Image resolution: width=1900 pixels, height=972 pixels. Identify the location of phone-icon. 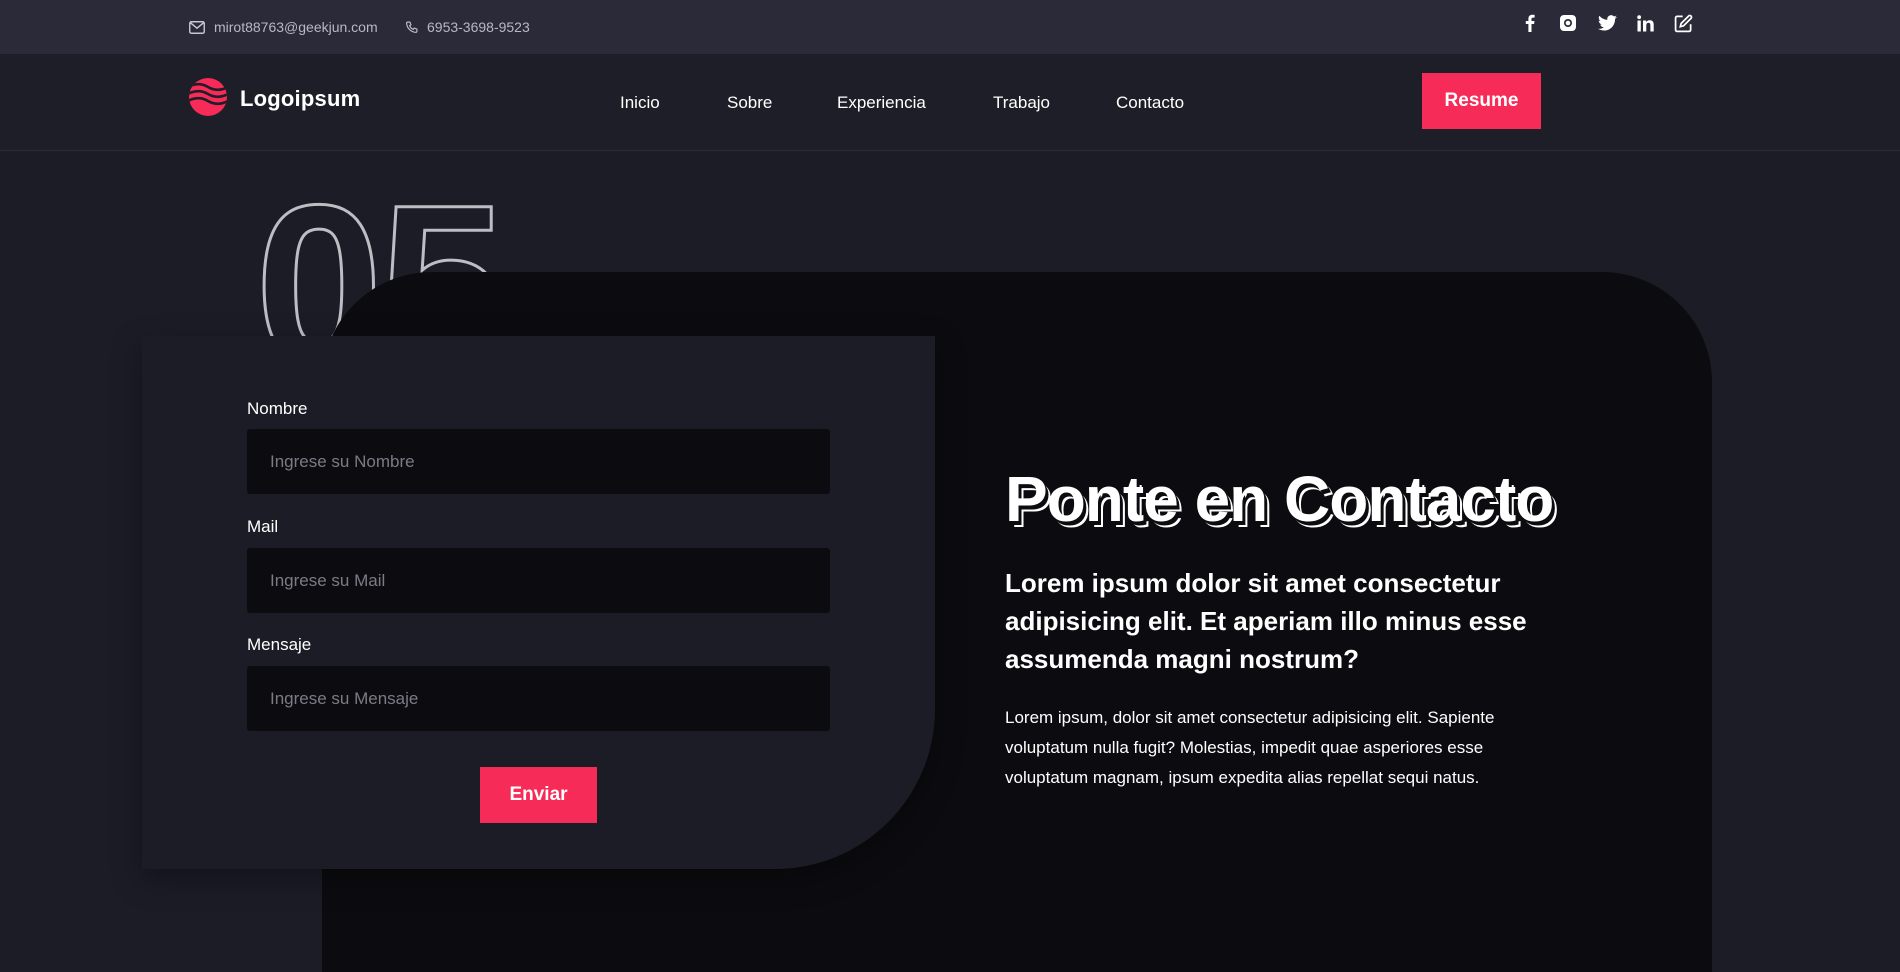
(411, 27).